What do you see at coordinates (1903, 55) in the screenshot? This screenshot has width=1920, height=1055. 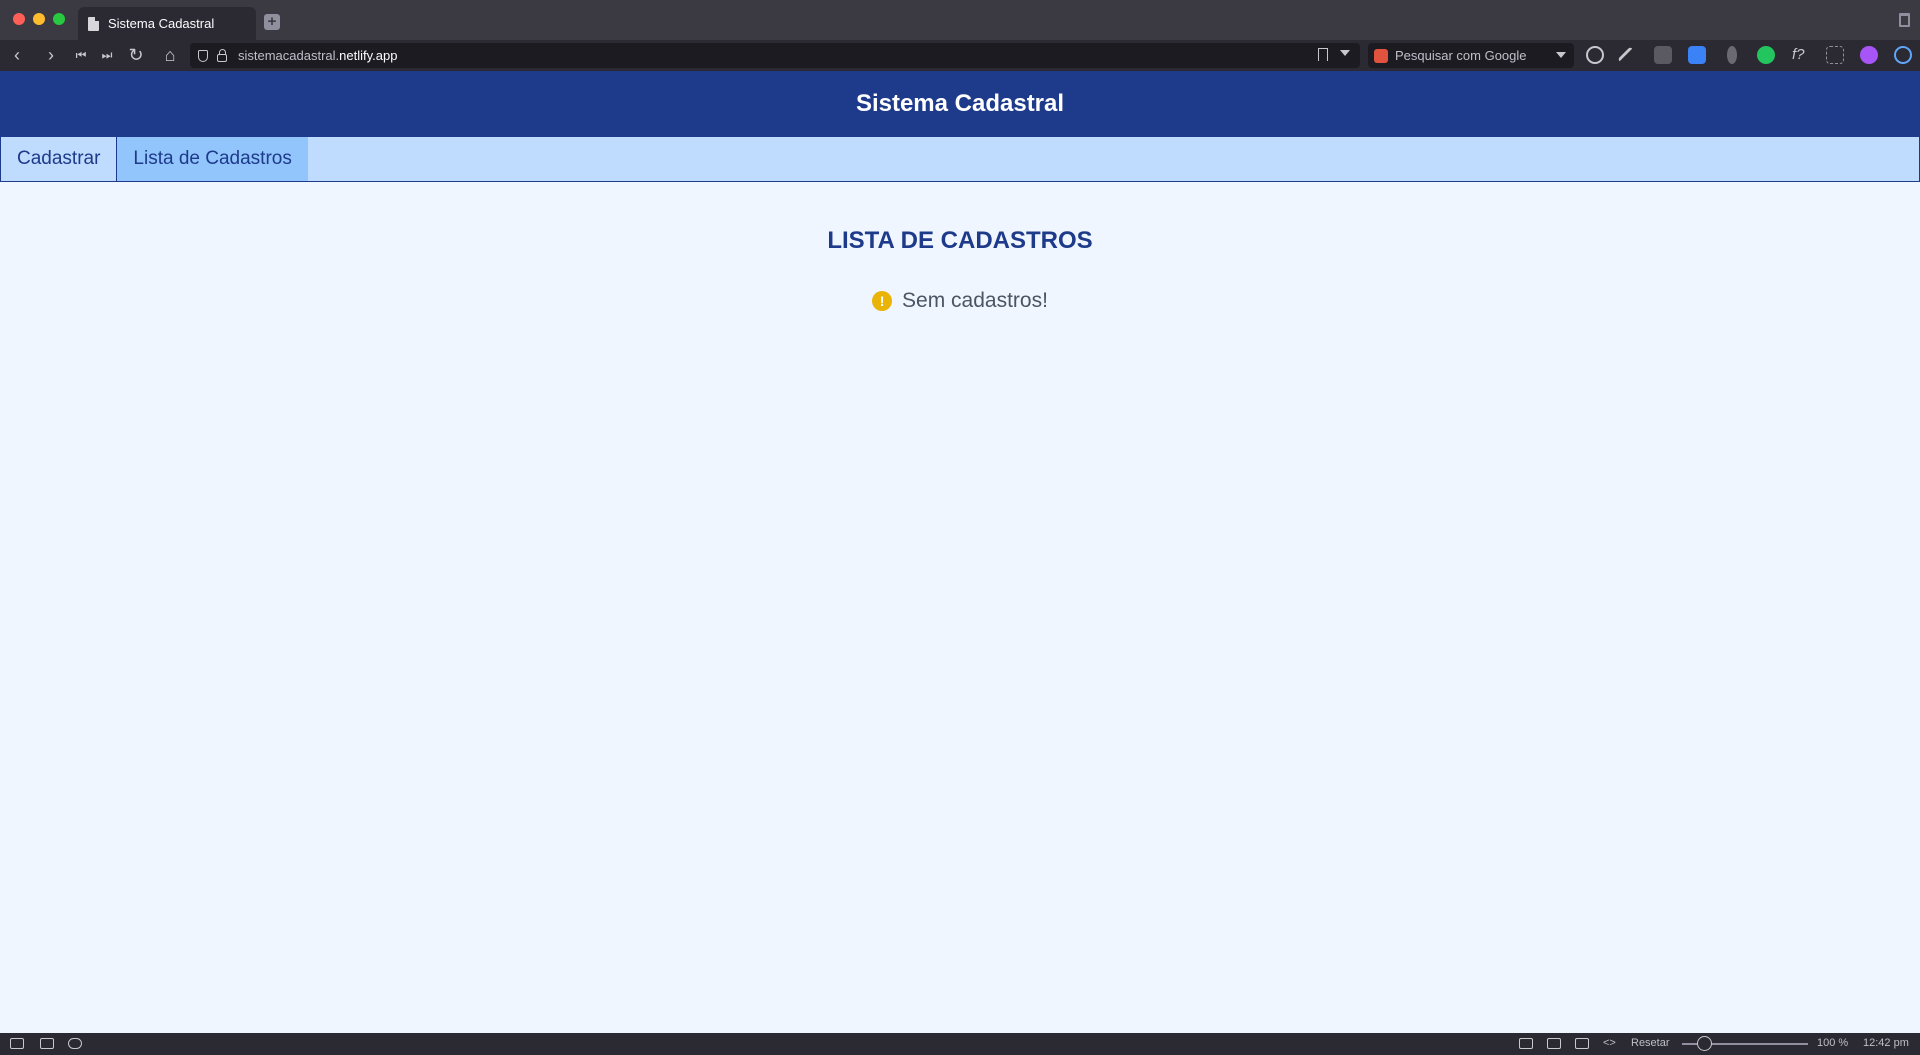 I see `react-devtools-icon` at bounding box center [1903, 55].